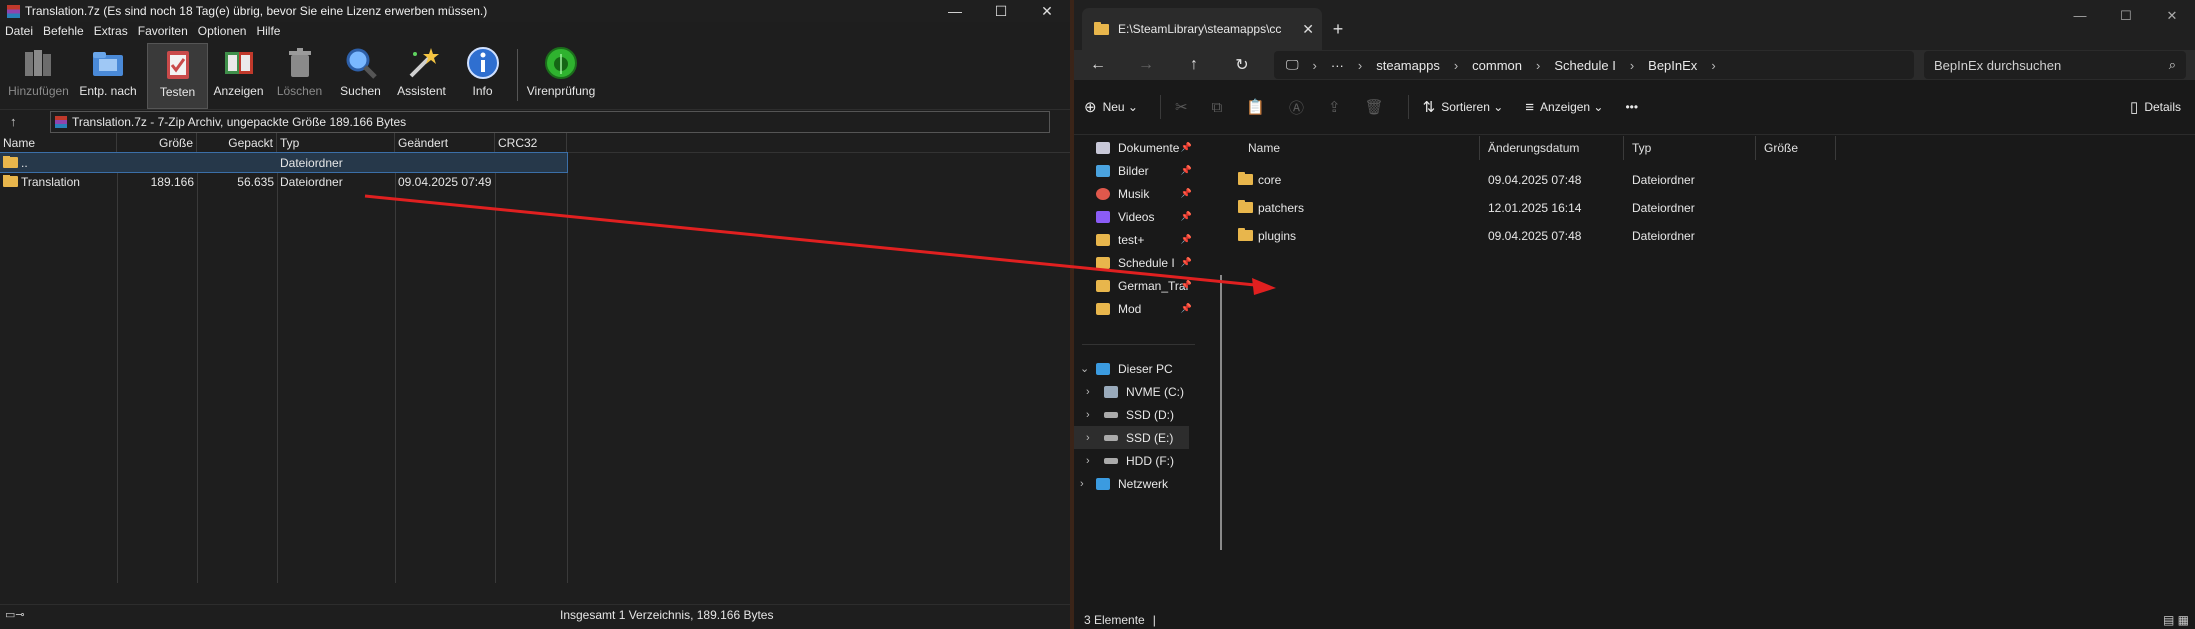 The width and height of the screenshot is (2195, 629). What do you see at coordinates (1137, 285) in the screenshot?
I see `nav-item-german-translation: German_Trar 📌` at bounding box center [1137, 285].